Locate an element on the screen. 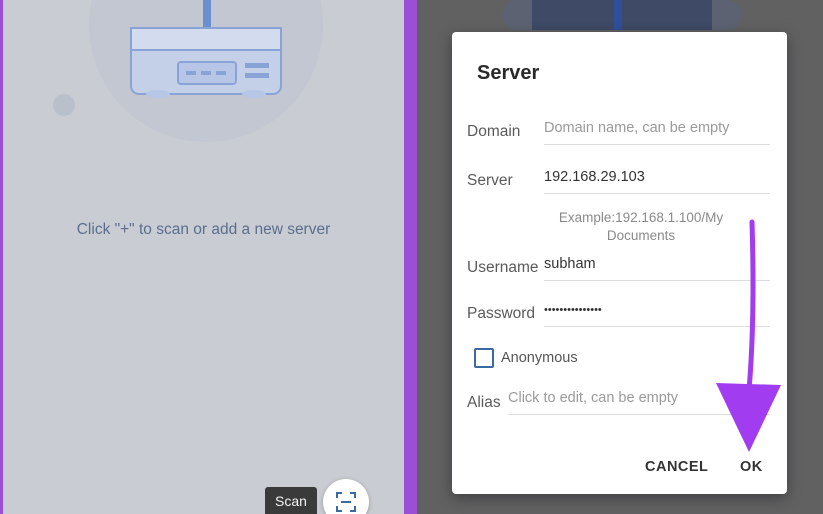  scan-button is located at coordinates (346, 496).